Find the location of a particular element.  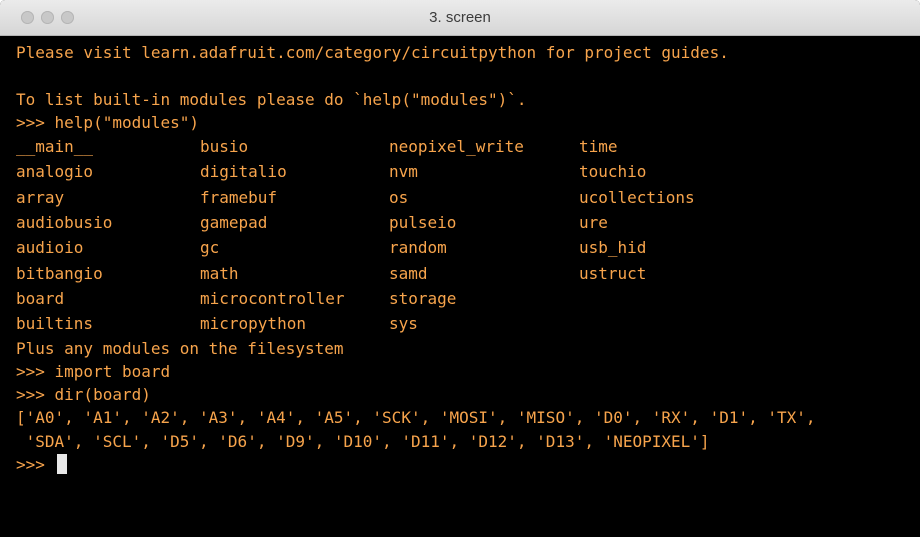

output-line-plus: Plus any modules on the filesystem is located at coordinates (180, 348).